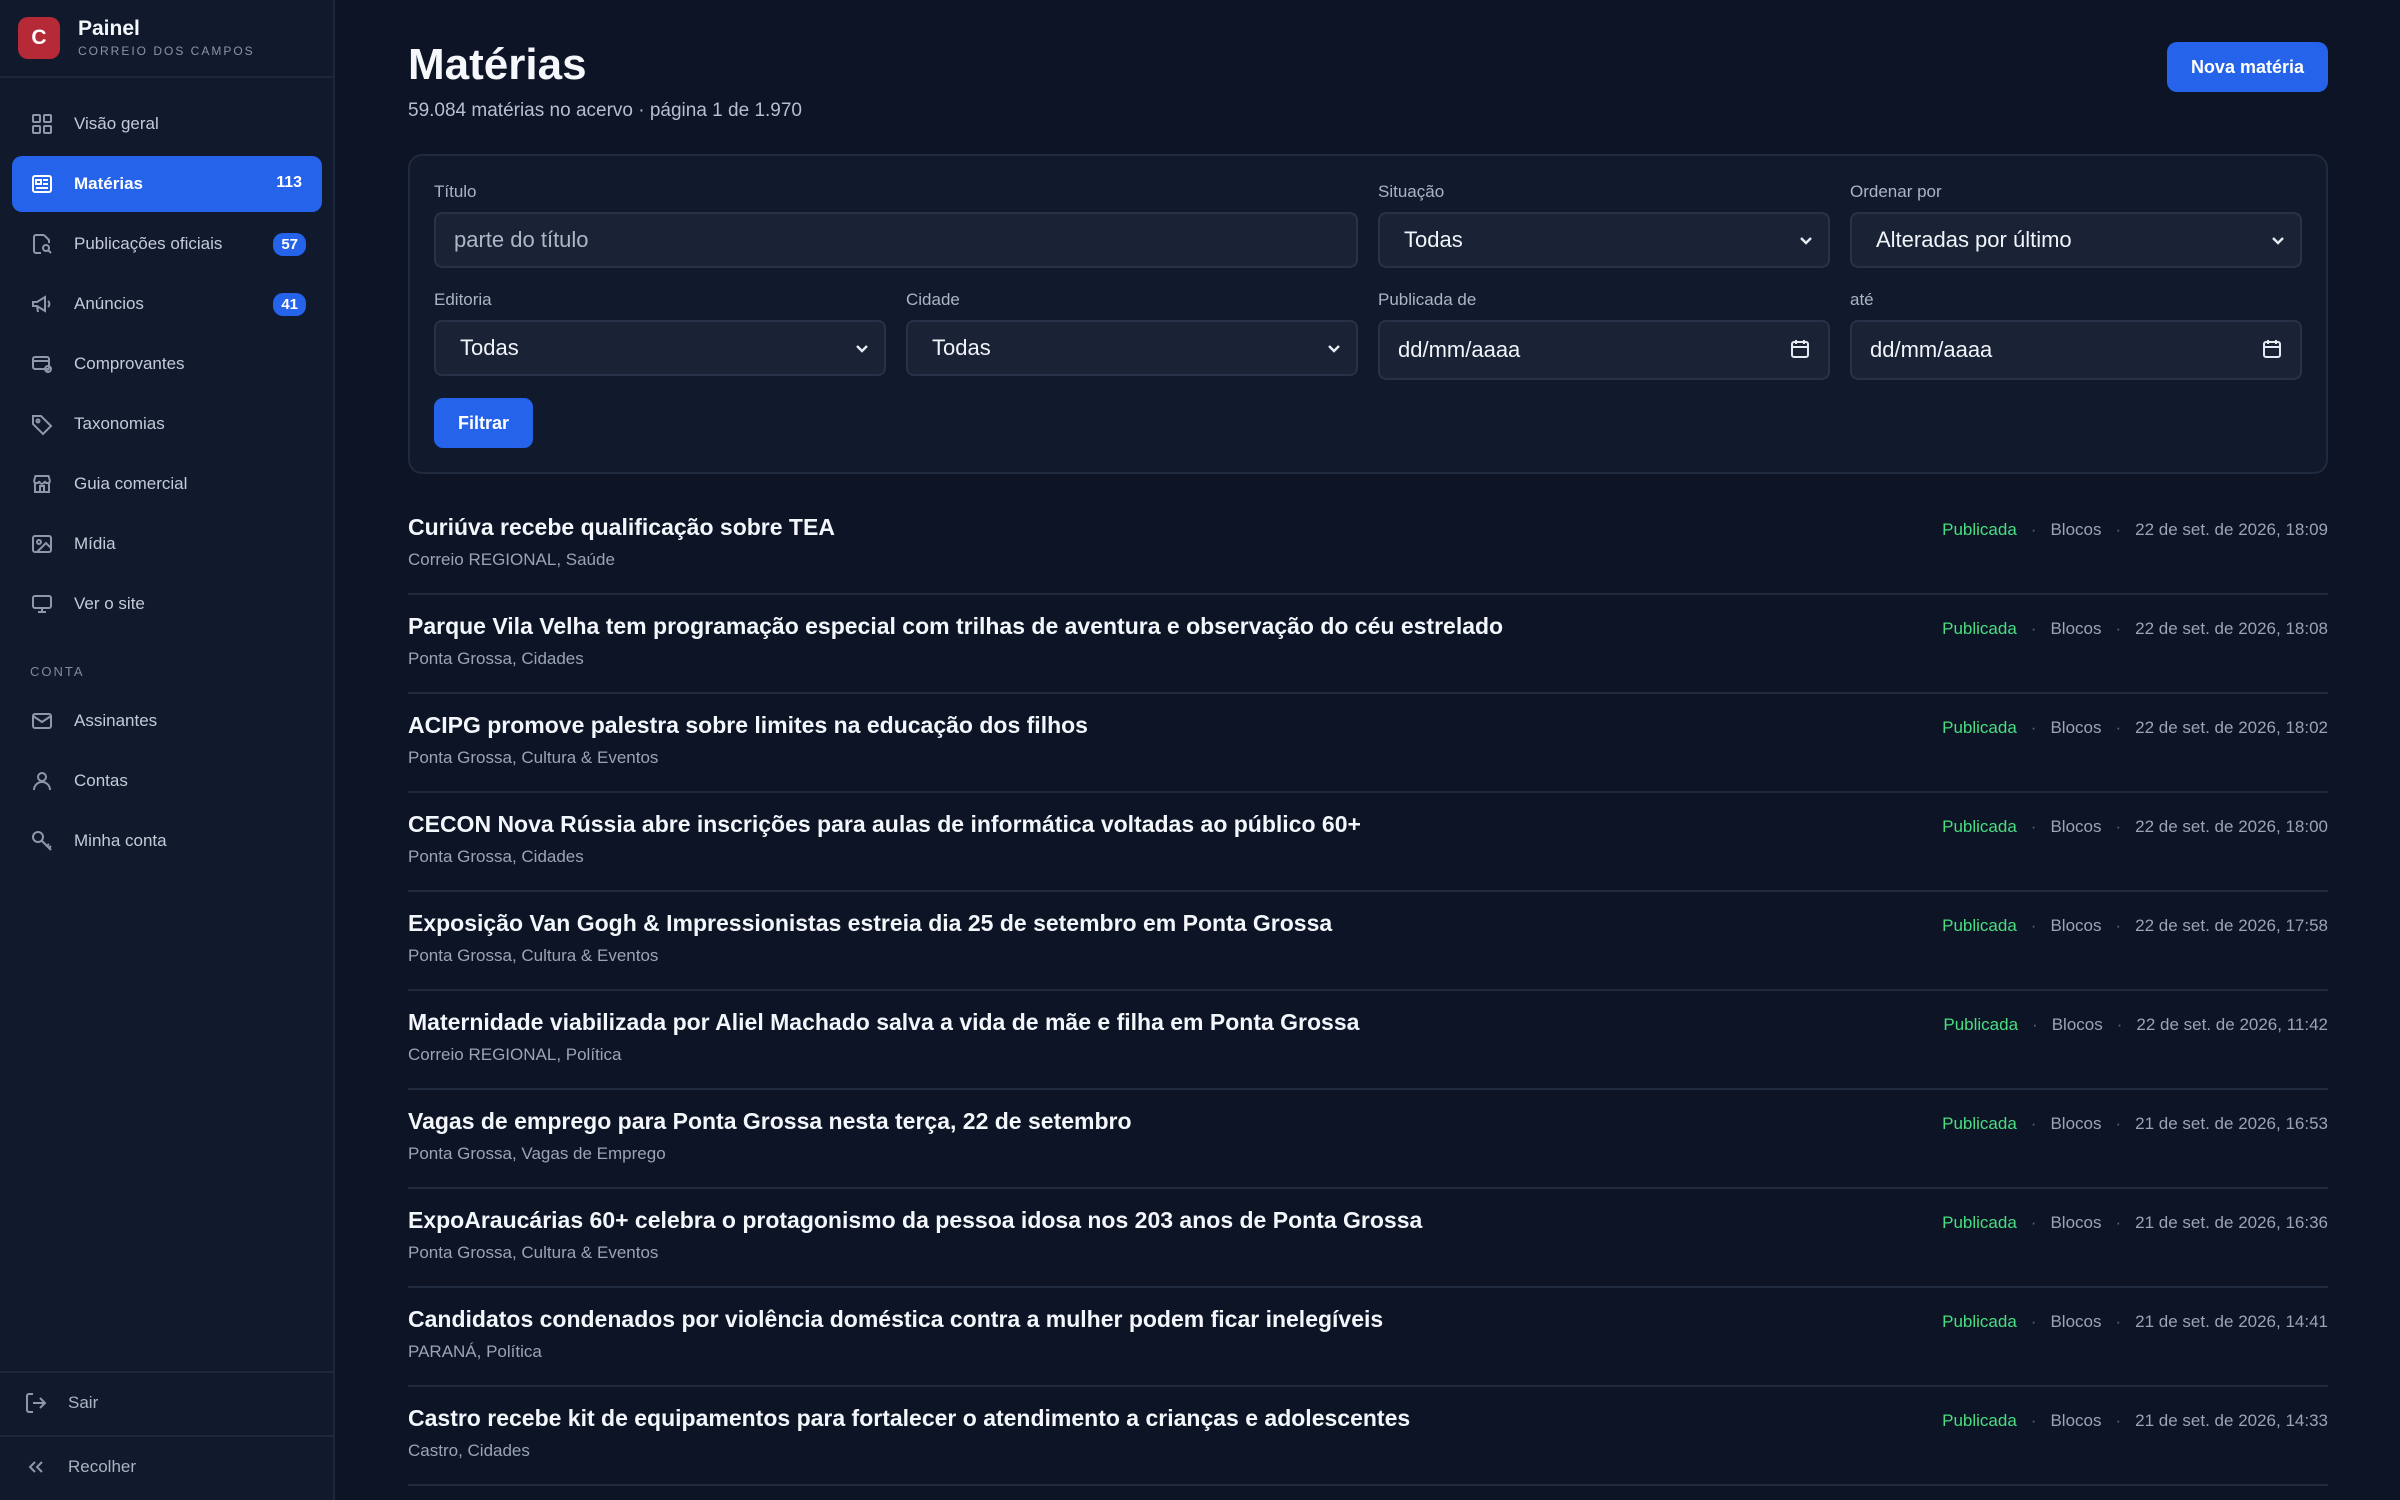  What do you see at coordinates (129, 363) in the screenshot?
I see `sidebar-item-label: Comprovantes` at bounding box center [129, 363].